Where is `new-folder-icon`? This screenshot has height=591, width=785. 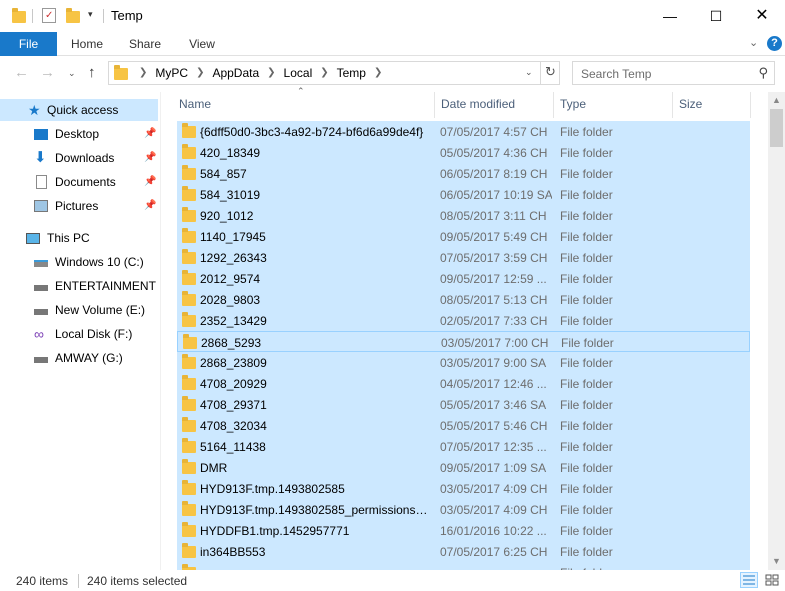 new-folder-icon is located at coordinates (73, 15).